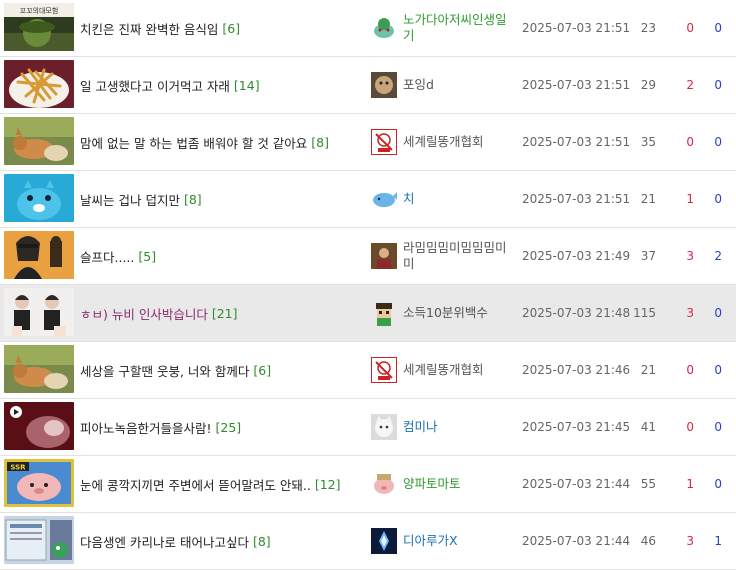  I want to click on author-name: 디아루가X, so click(459, 541).